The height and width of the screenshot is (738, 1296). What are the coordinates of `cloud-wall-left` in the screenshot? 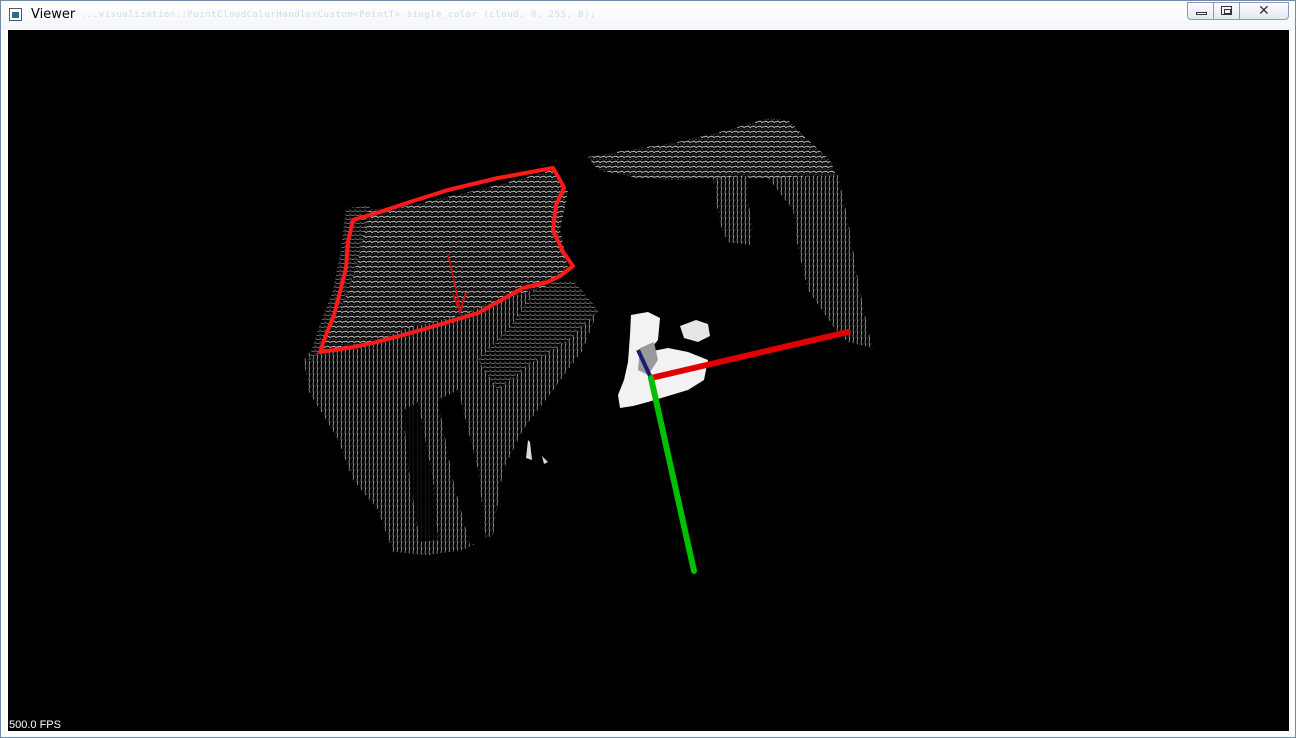 It's located at (733, 210).